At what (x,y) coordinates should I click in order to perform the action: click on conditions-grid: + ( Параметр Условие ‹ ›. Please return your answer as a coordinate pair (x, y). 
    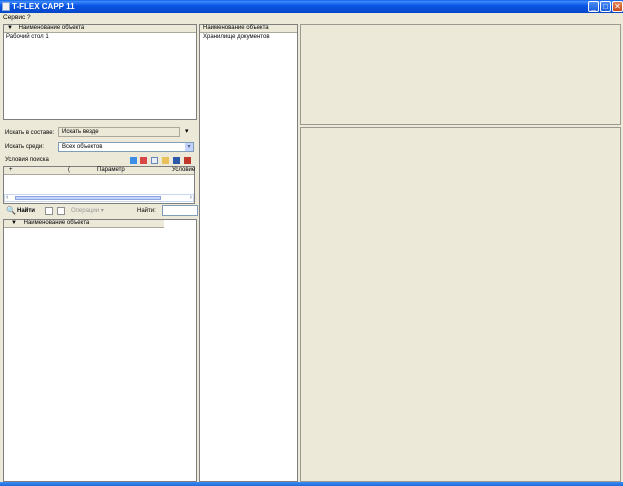
    Looking at the image, I should click on (99, 185).